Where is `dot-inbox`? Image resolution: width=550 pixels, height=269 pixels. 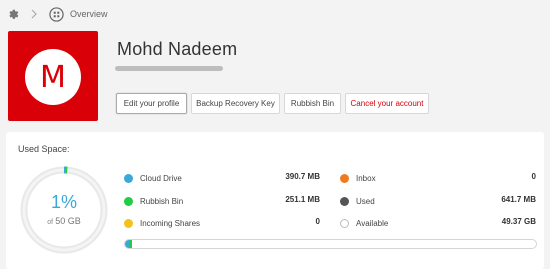 dot-inbox is located at coordinates (344, 178).